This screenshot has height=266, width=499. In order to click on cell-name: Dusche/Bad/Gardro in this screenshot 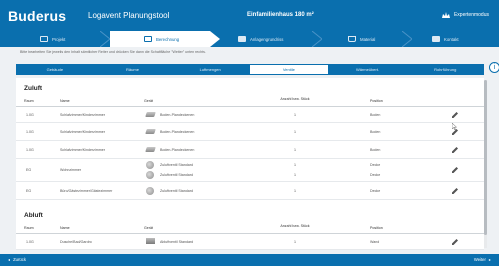, I will do `click(76, 242)`.